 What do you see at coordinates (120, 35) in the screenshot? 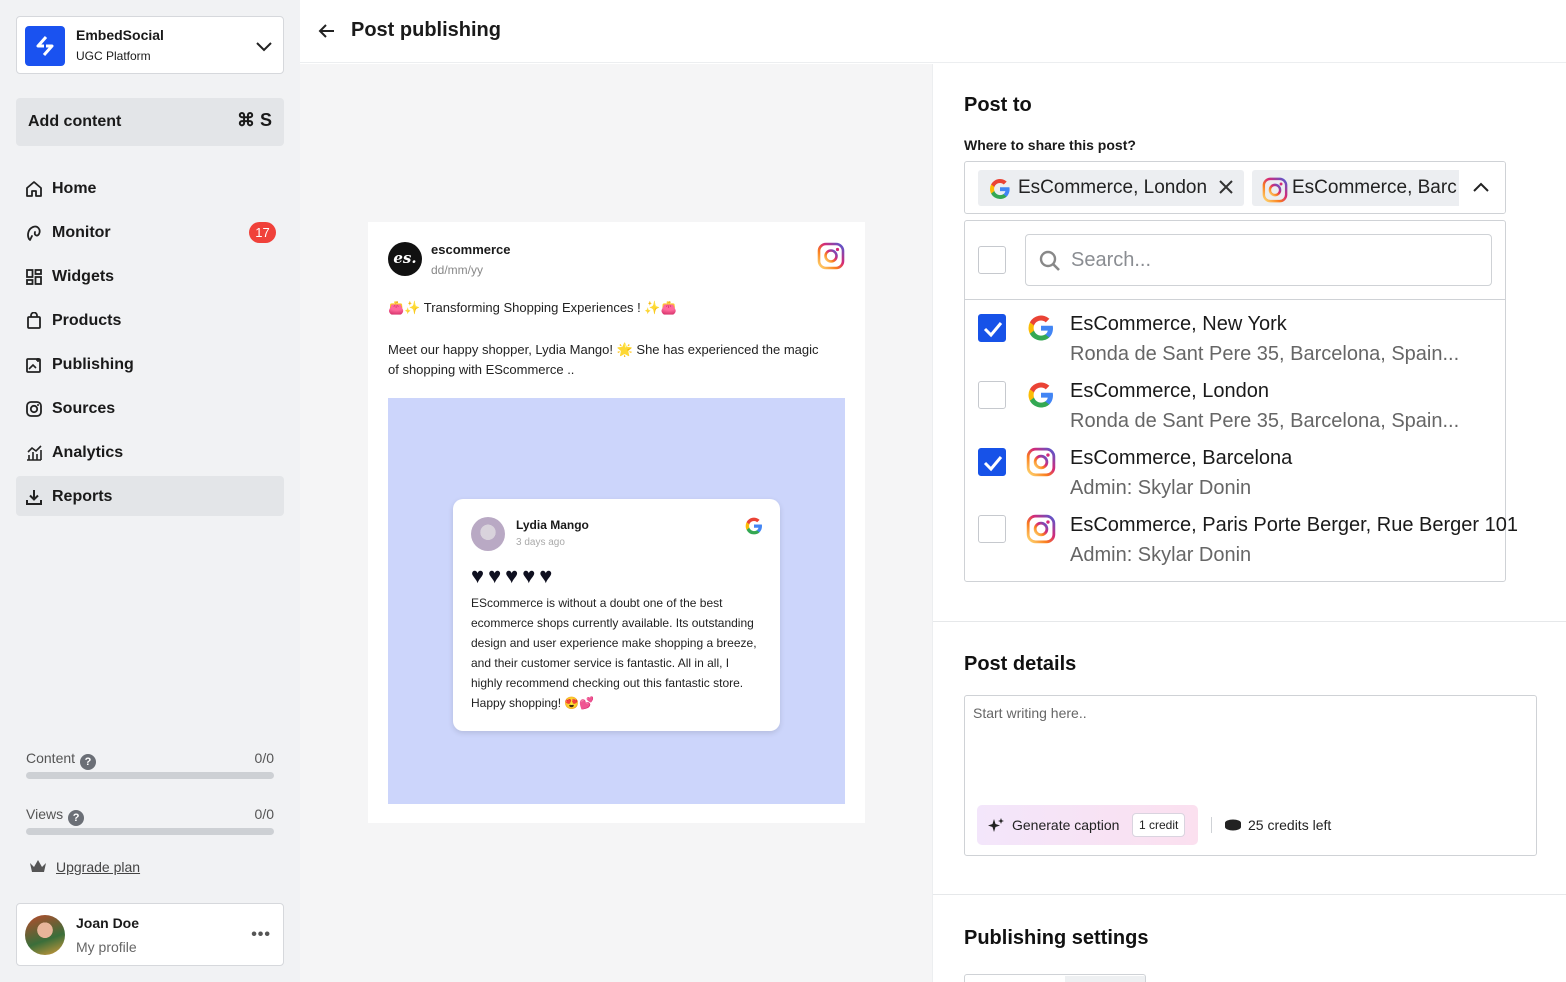
I see `brand-name: EmbedSocial` at bounding box center [120, 35].